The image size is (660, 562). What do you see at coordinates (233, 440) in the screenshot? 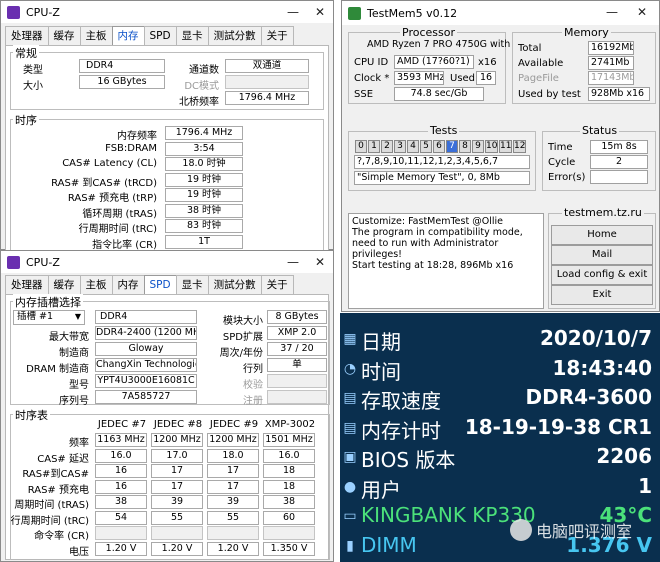
I see `timings-cell: 1200 MHz` at bounding box center [233, 440].